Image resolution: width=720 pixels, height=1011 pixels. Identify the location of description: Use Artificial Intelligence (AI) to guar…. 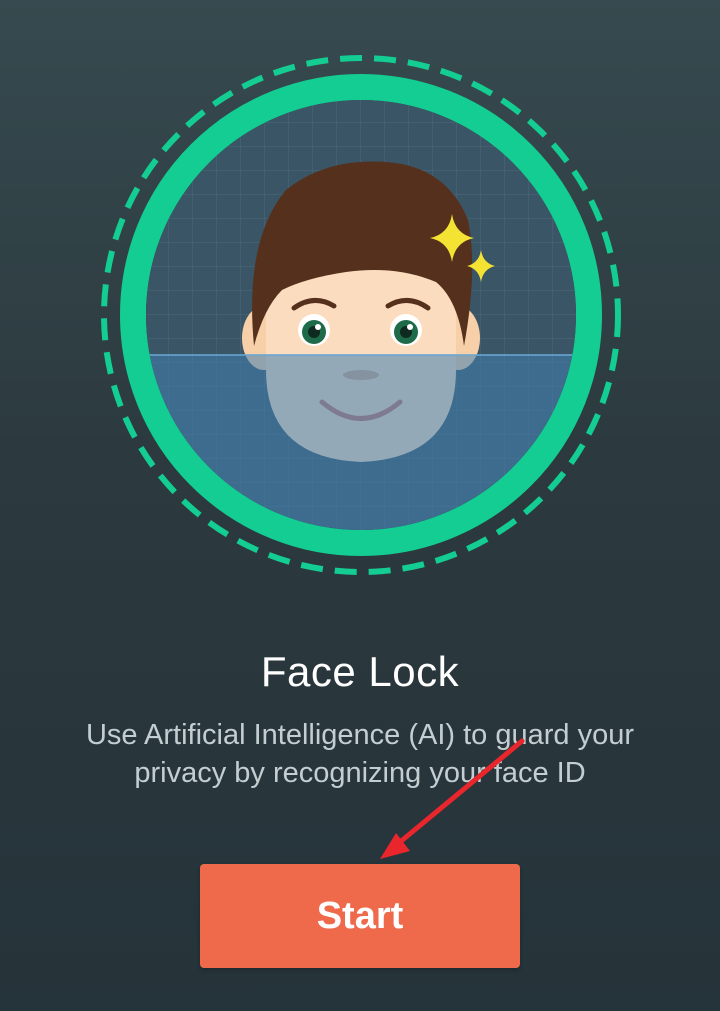
(360, 754).